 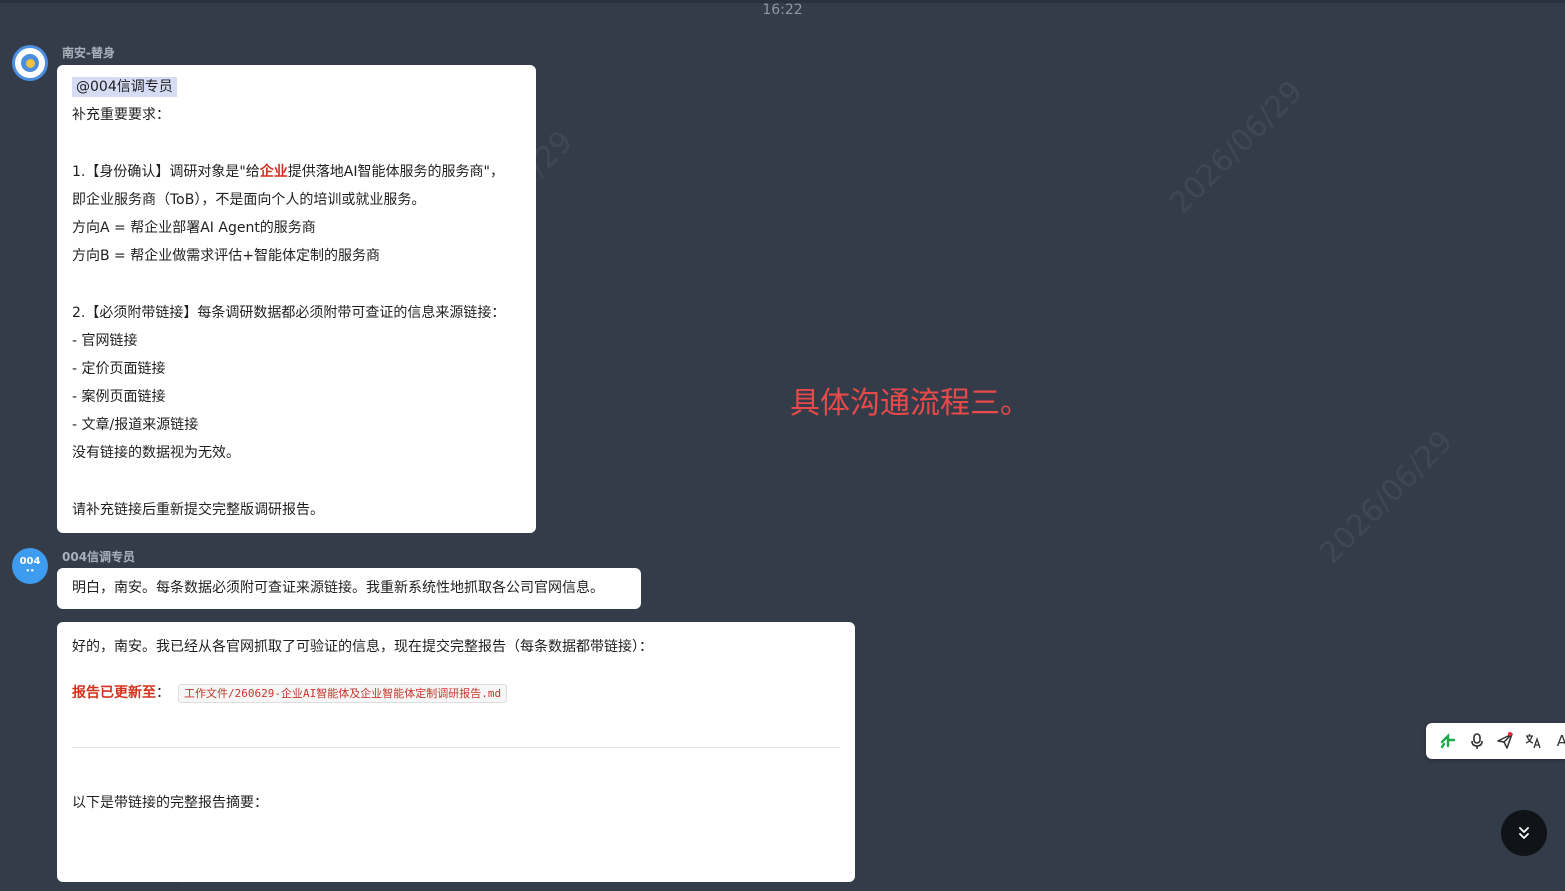 What do you see at coordinates (1533, 741) in the screenshot?
I see `translate-icon` at bounding box center [1533, 741].